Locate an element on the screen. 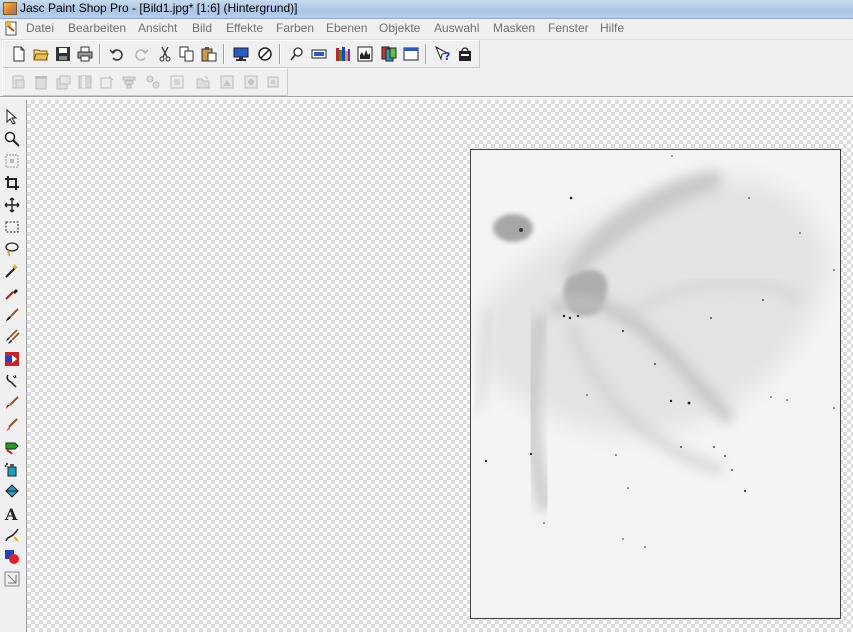 This screenshot has height=632, width=853. web-tool-1-icon is located at coordinates (19, 82).